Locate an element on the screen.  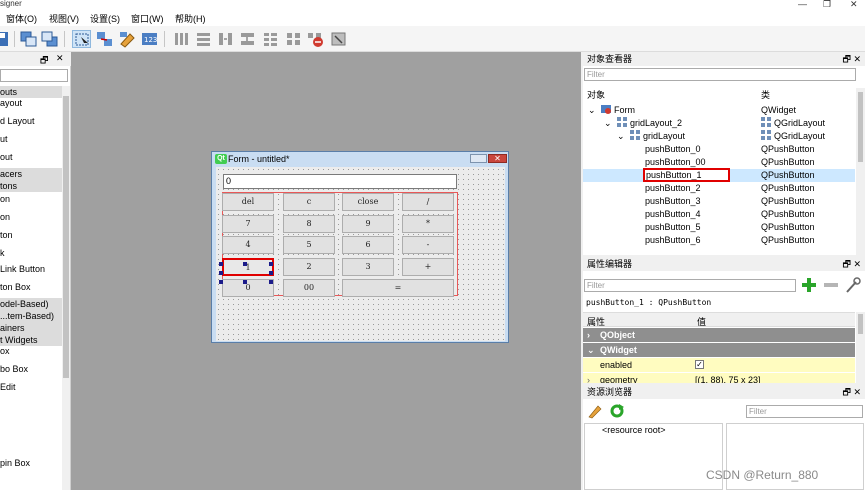
object-tree-scrollbar is located at coordinates (860, 171).